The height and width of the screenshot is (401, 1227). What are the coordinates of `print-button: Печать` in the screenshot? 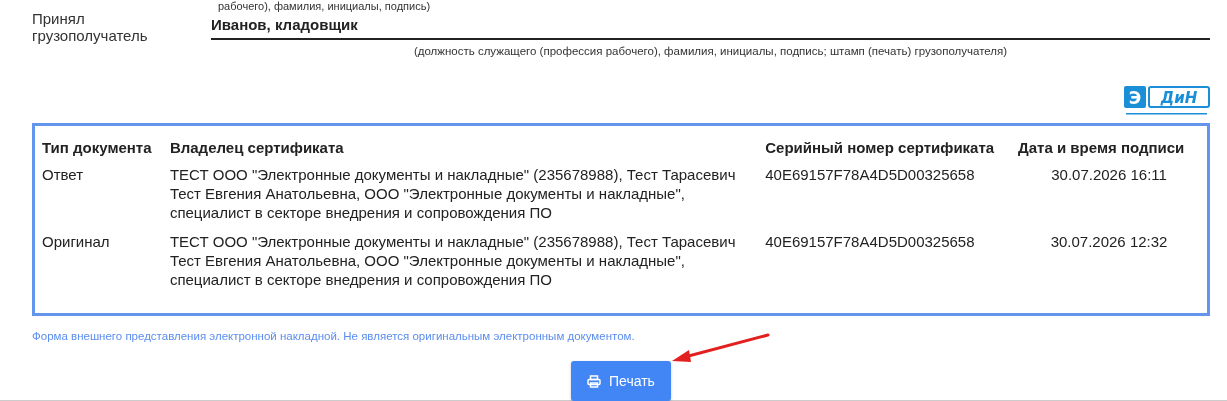 It's located at (621, 381).